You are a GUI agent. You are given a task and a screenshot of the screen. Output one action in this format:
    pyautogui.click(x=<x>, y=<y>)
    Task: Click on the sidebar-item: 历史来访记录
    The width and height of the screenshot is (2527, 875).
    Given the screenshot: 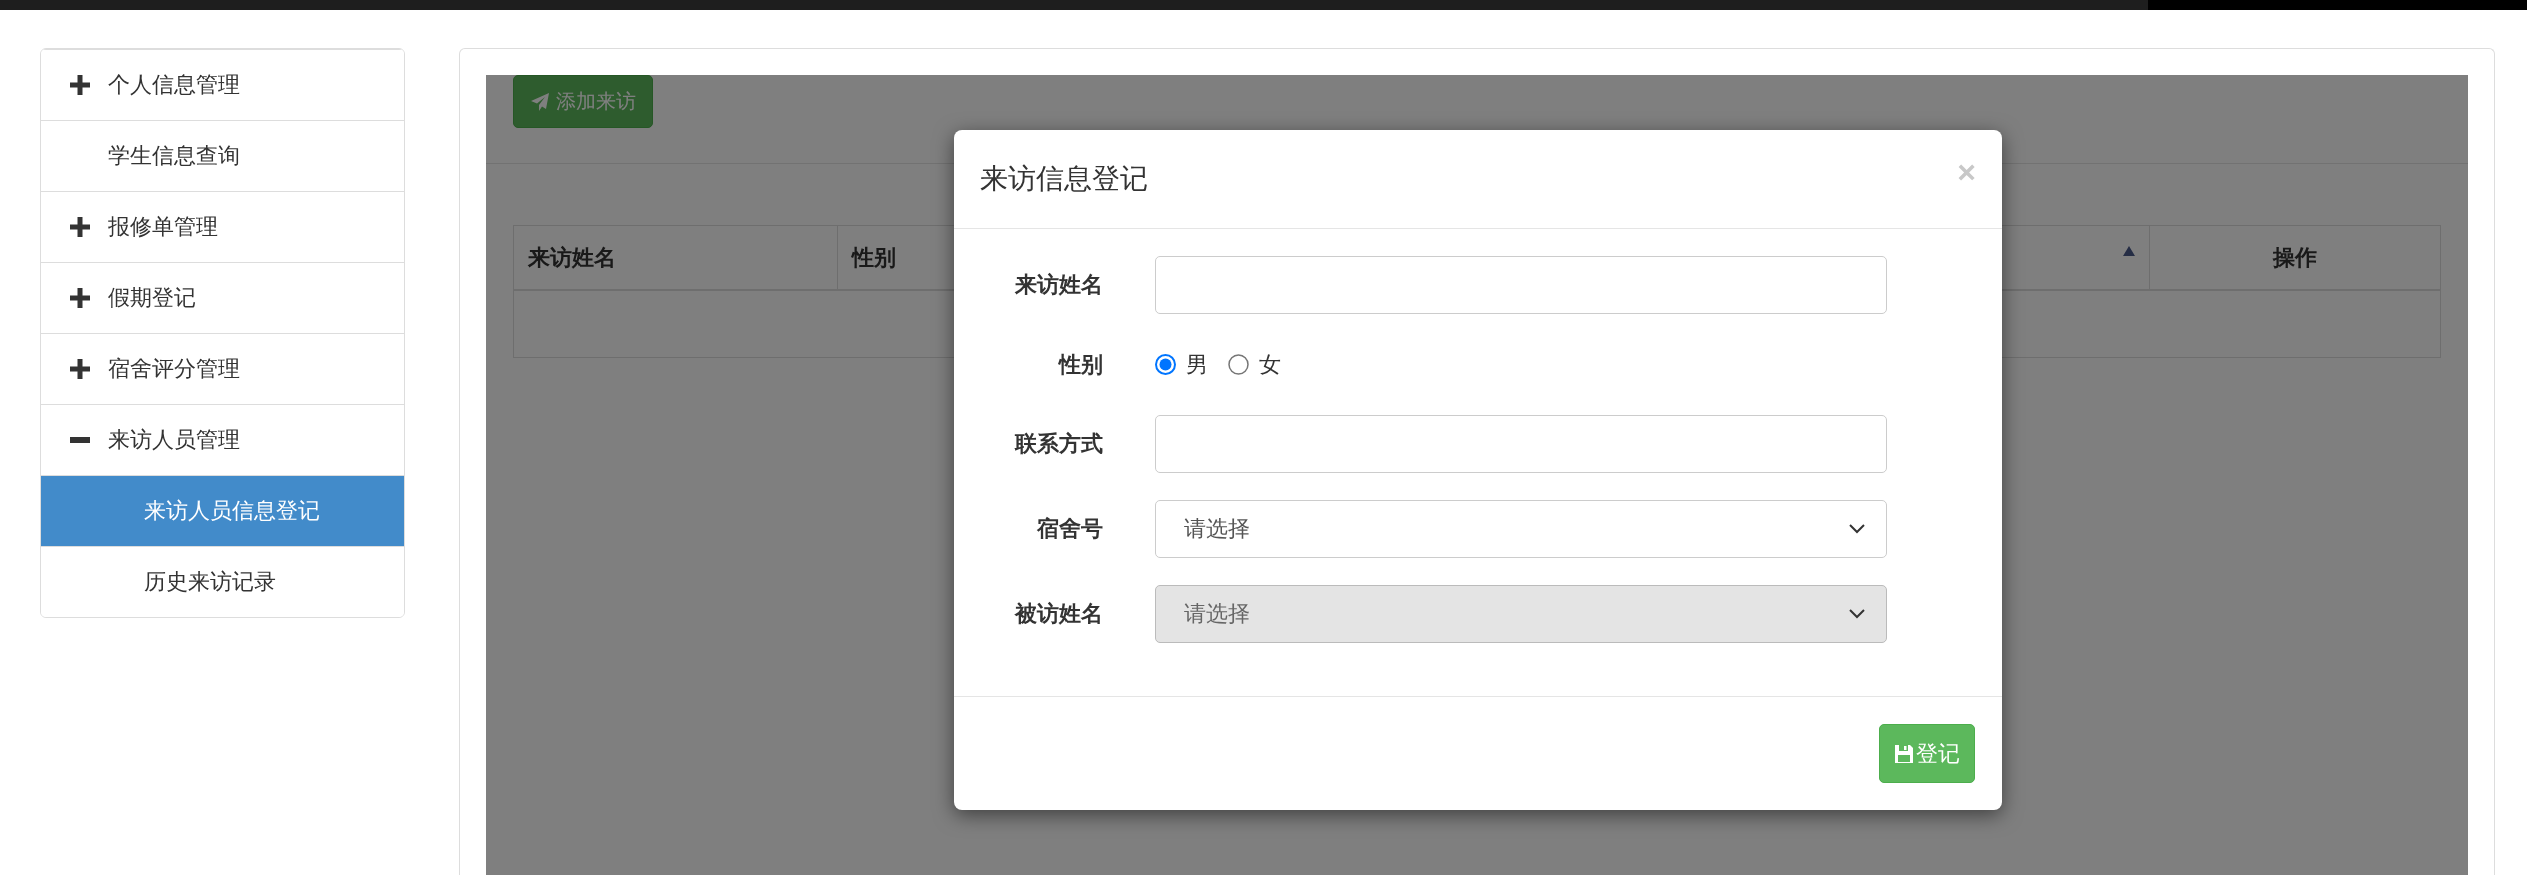 What is the action you would take?
    pyautogui.click(x=222, y=581)
    